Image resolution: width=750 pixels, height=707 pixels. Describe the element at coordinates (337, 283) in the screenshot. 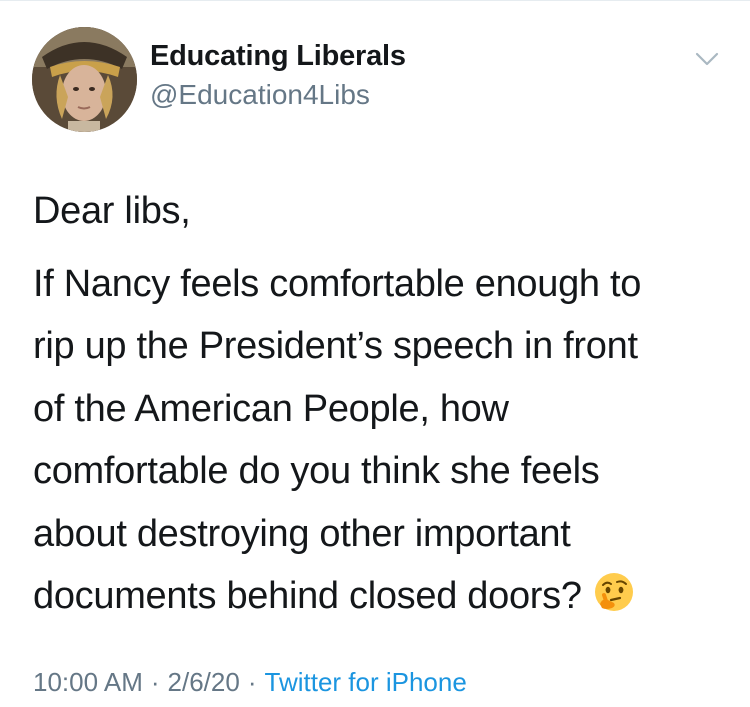

I see `tweet-line: If Nancy feels comfortable enough to` at that location.